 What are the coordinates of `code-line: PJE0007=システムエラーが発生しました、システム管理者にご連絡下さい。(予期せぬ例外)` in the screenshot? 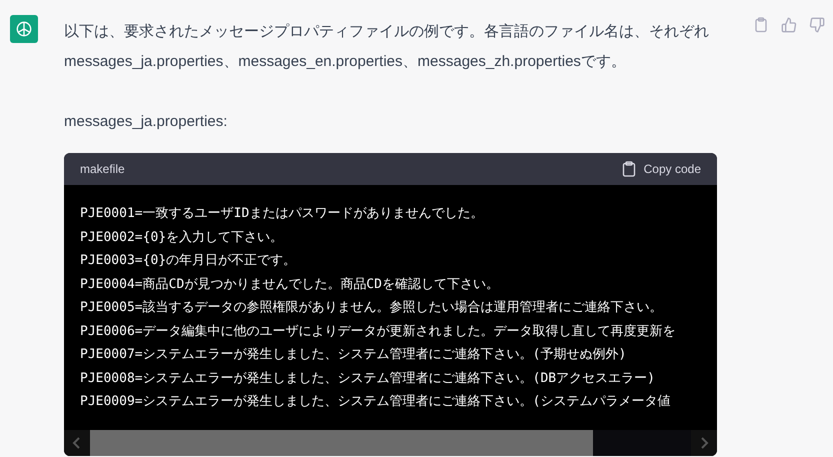 It's located at (353, 355).